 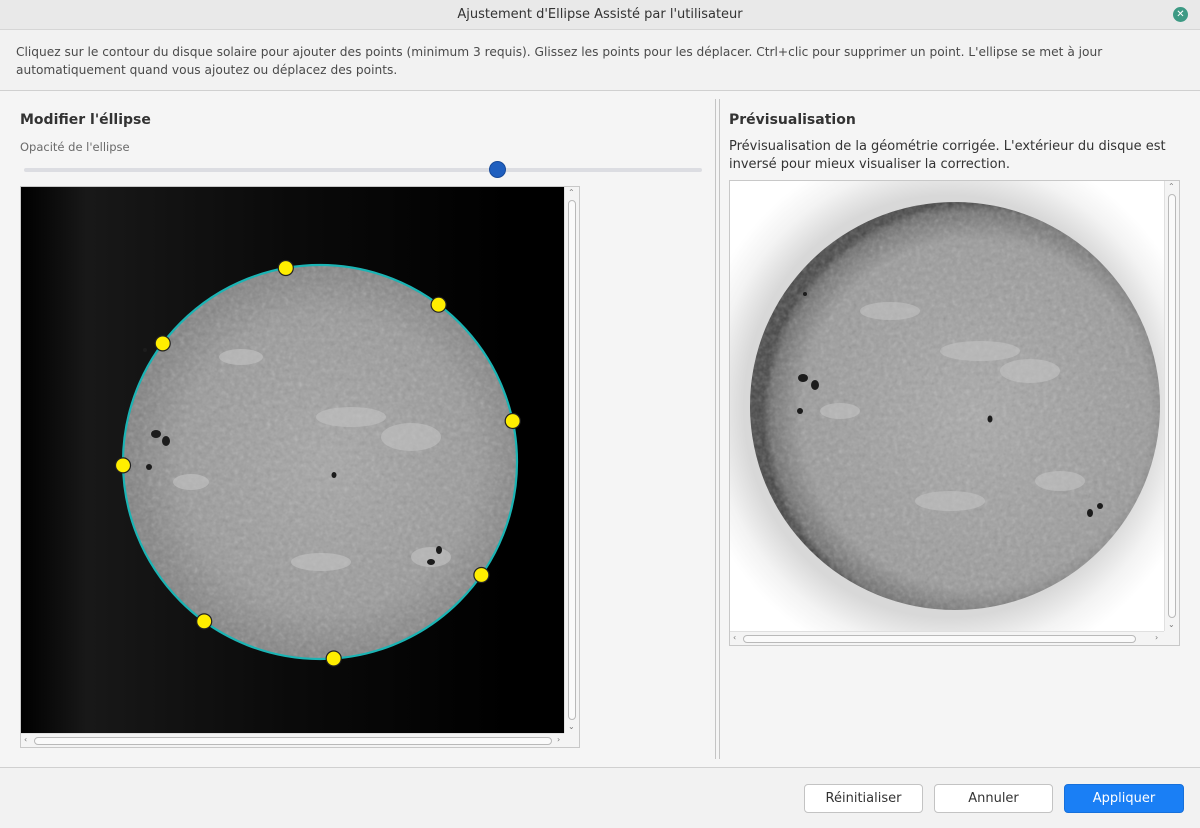 I want to click on scroll-up-arrow: ⌃, so click(x=571, y=193).